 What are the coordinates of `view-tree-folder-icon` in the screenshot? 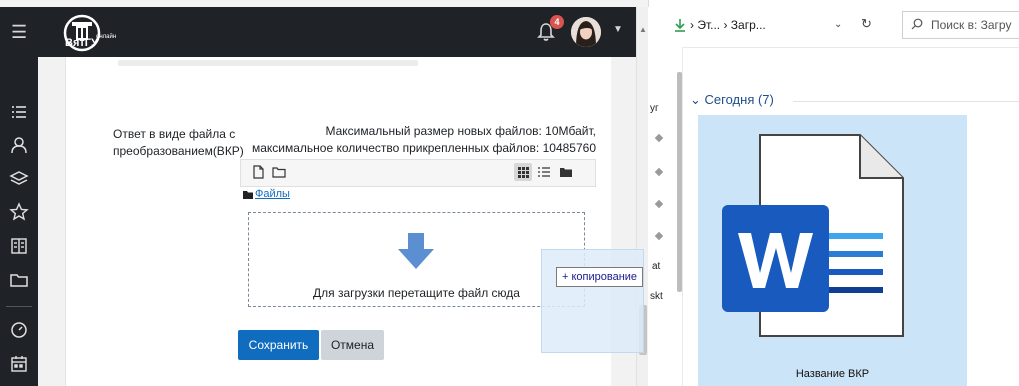 It's located at (566, 172).